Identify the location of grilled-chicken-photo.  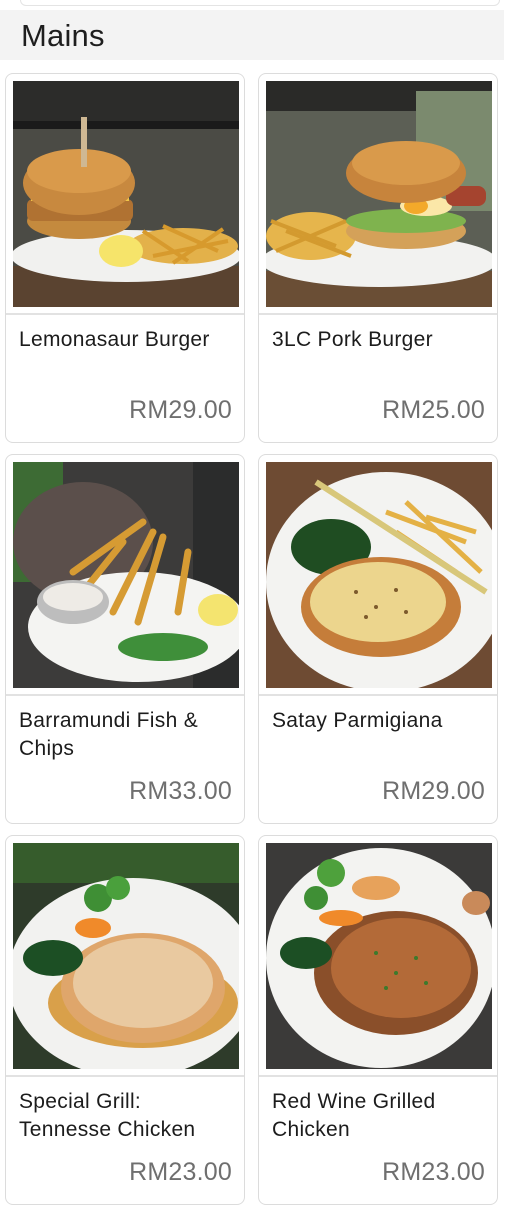
(126, 956).